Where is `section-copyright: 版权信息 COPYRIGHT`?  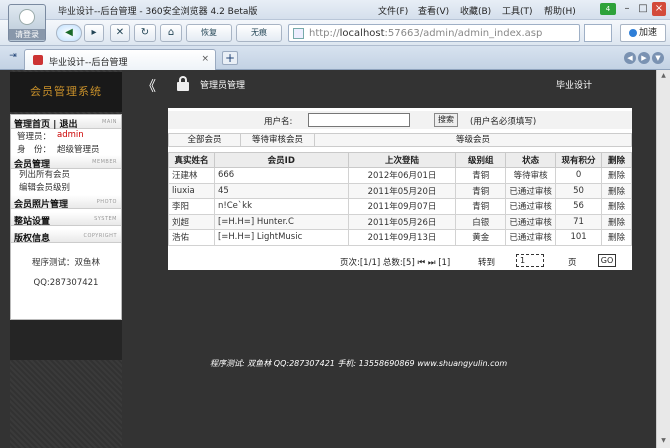 section-copyright: 版权信息 COPYRIGHT is located at coordinates (66, 236).